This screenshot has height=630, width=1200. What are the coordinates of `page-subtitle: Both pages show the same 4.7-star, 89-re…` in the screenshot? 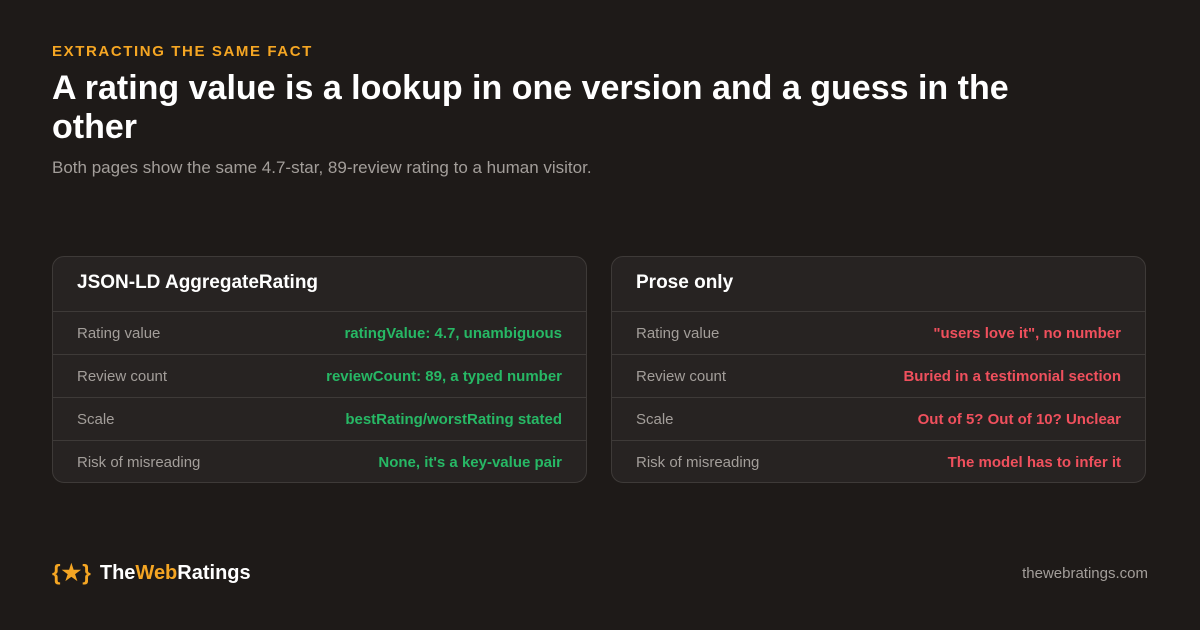 It's located at (322, 167).